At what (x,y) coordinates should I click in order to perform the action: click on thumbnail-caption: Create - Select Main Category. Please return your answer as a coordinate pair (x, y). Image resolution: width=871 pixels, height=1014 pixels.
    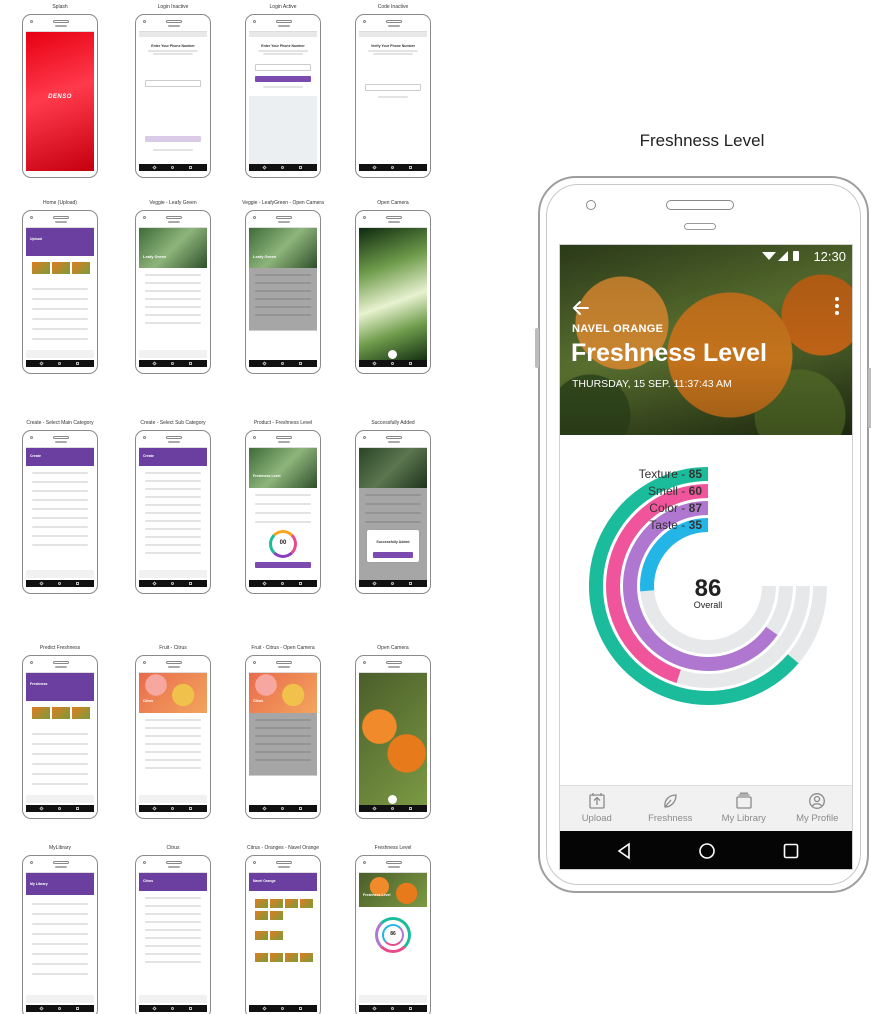
    Looking at the image, I should click on (60, 423).